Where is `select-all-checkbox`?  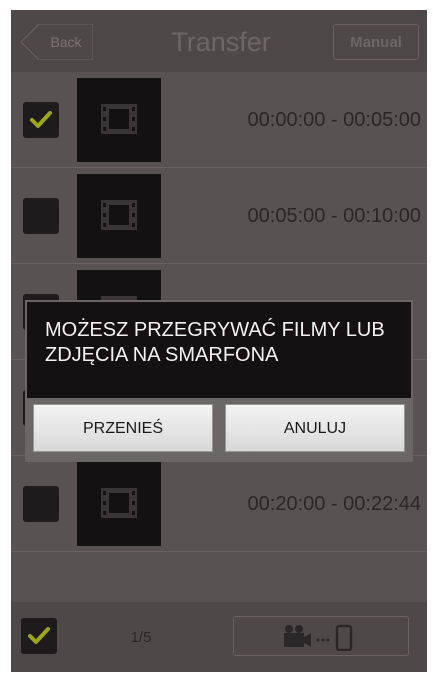
select-all-checkbox is located at coordinates (39, 636).